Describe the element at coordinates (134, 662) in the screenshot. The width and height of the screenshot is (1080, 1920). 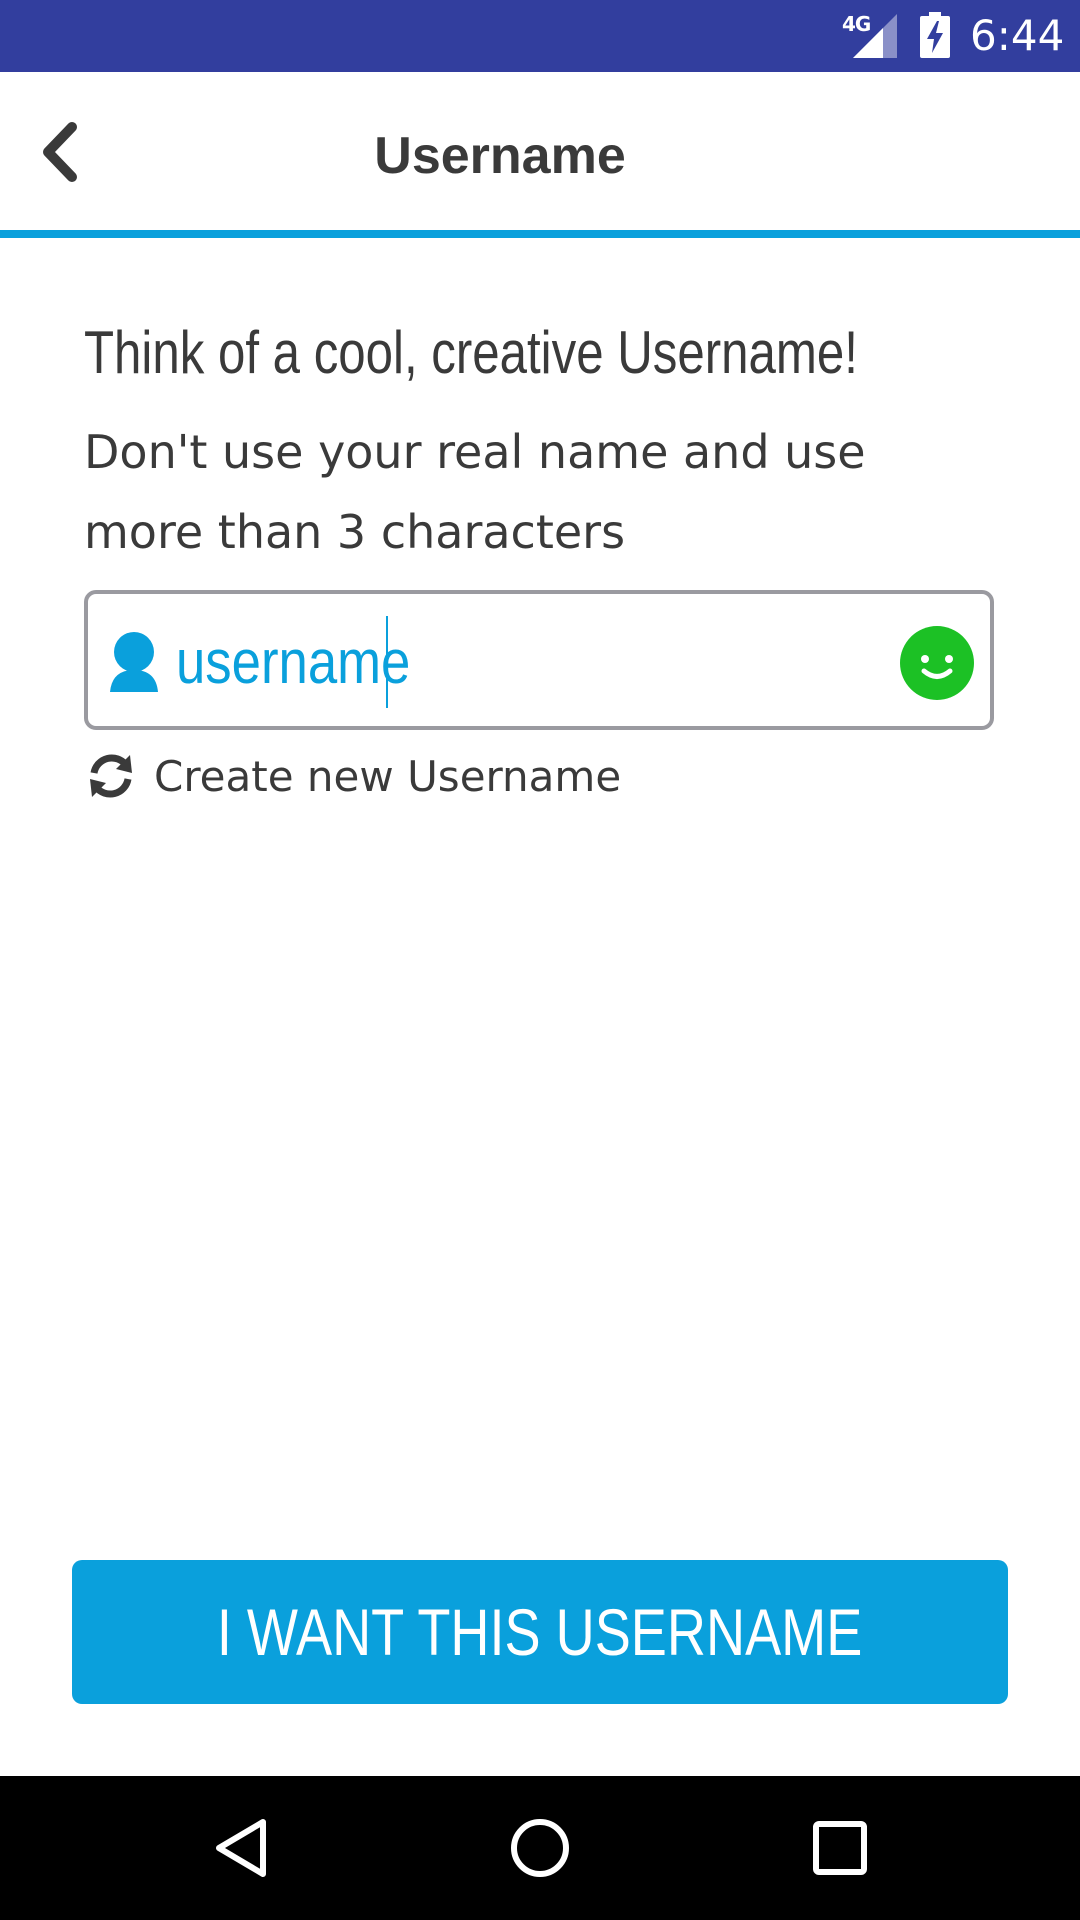
I see `user-icon` at that location.